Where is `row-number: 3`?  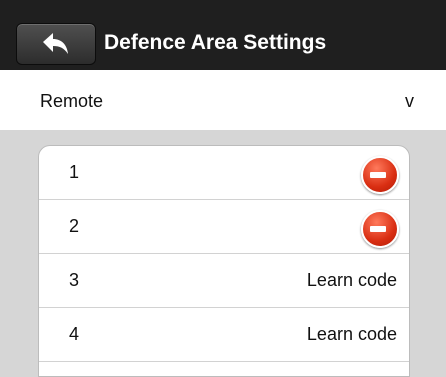
row-number: 3 is located at coordinates (74, 280).